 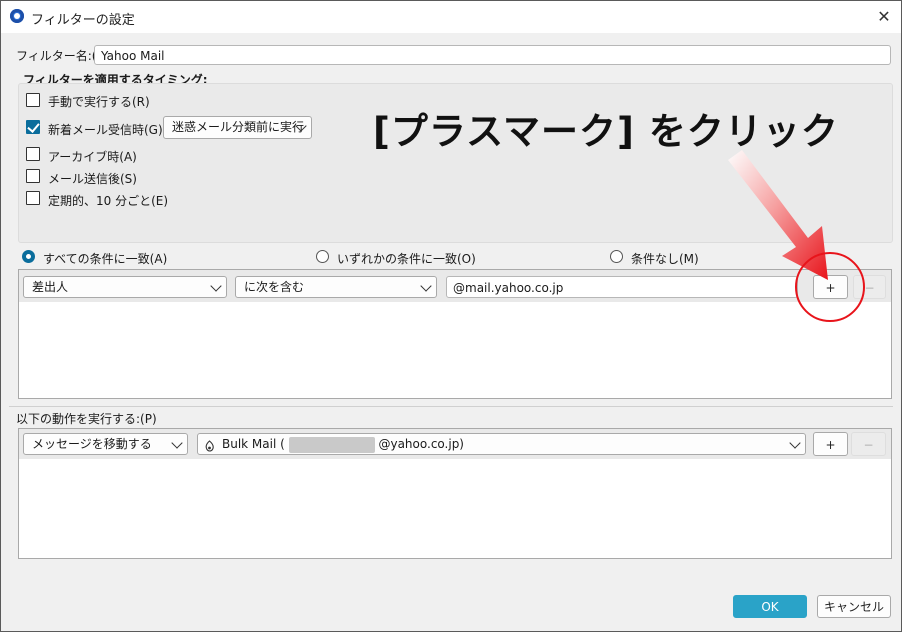 I want to click on match-none-radio, so click(x=616, y=256).